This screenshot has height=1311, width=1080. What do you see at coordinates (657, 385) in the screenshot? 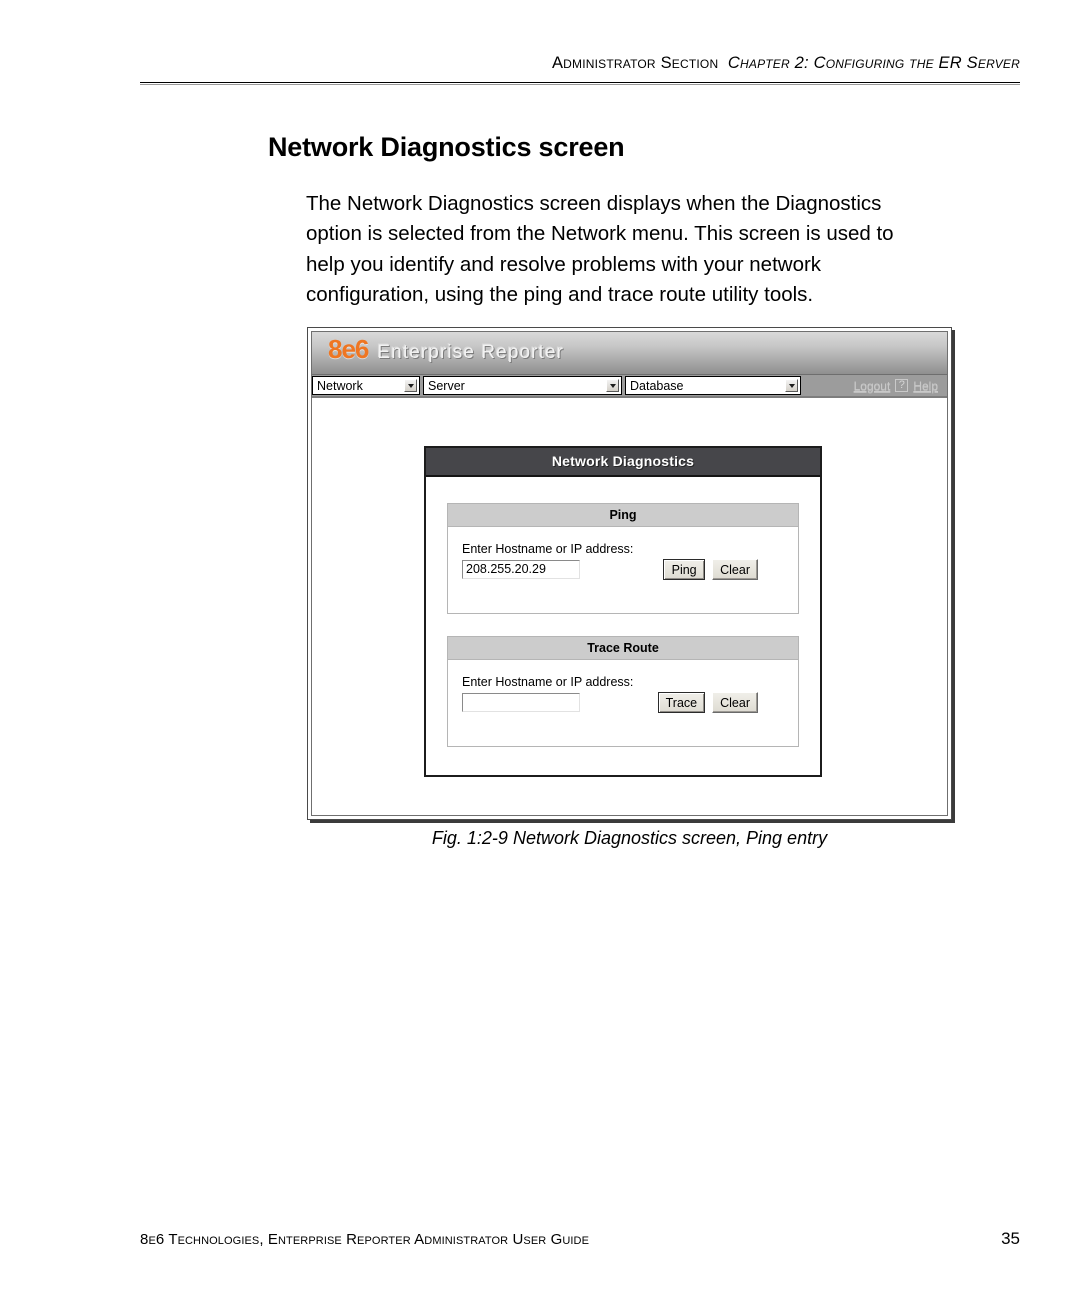
I see `menu-select-database-value: Database` at bounding box center [657, 385].